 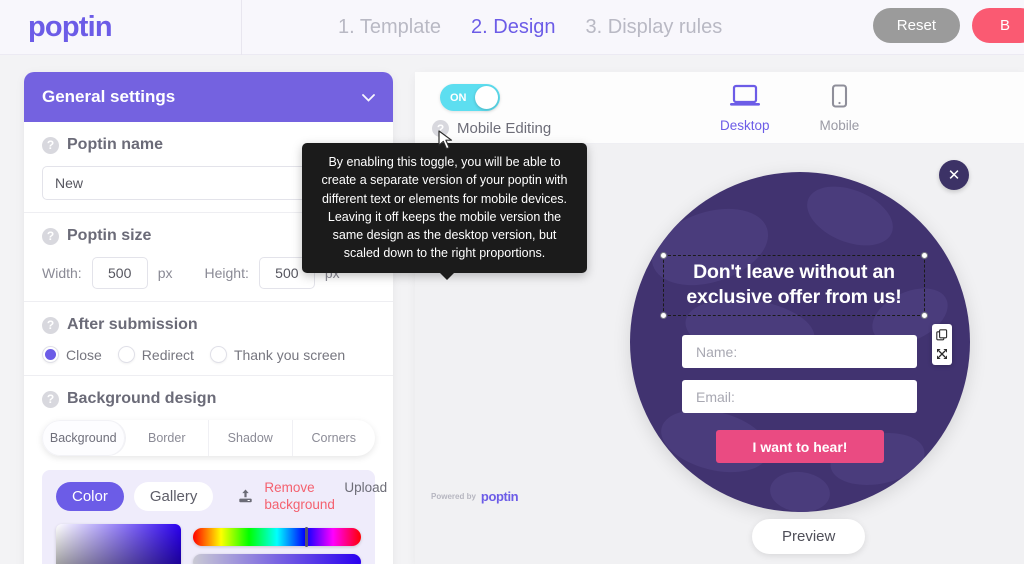 What do you see at coordinates (924, 255) in the screenshot?
I see `resize-handle-top-right` at bounding box center [924, 255].